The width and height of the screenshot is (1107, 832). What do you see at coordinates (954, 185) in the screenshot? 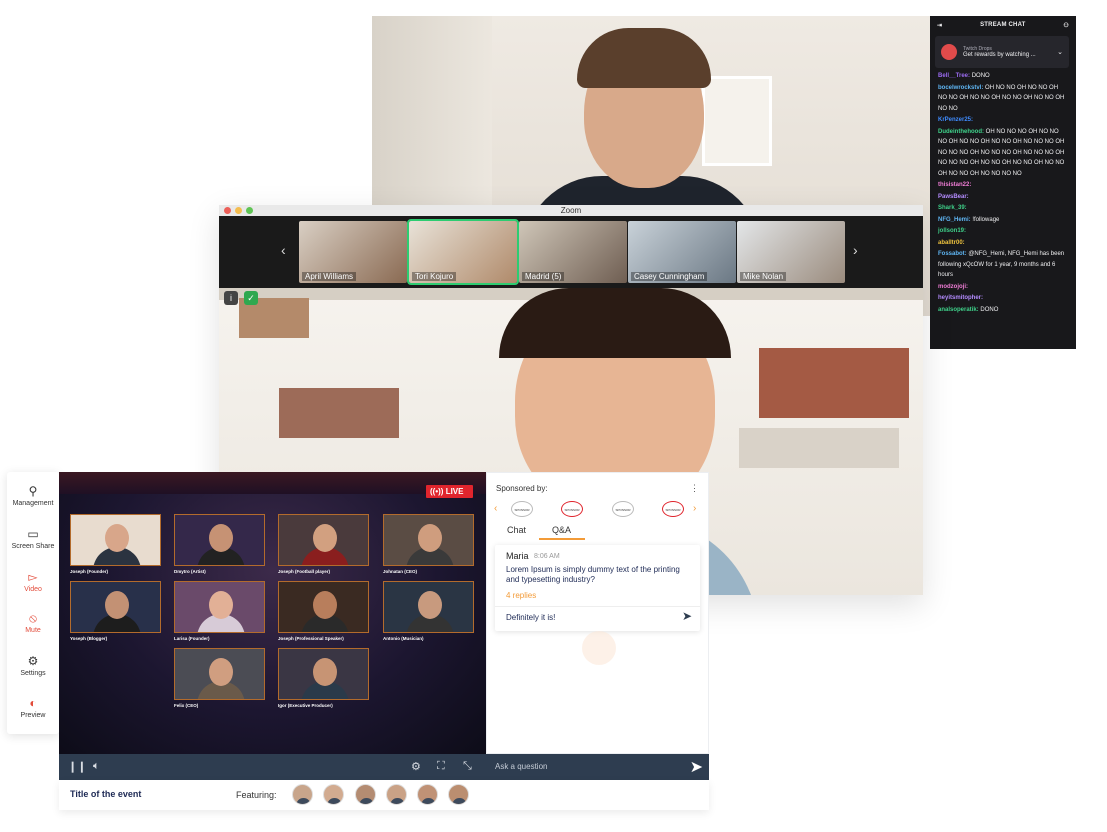
I see `chat-username: thisistan22:` at bounding box center [954, 185].